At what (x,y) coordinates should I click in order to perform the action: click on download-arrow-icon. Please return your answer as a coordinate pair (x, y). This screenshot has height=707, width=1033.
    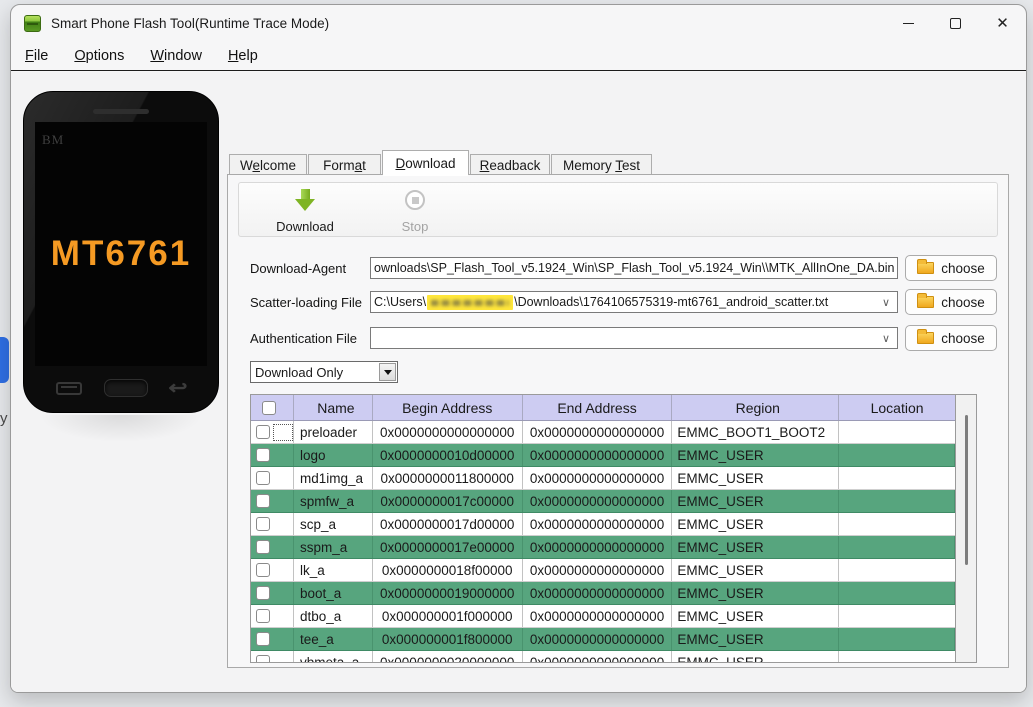
    Looking at the image, I should click on (305, 200).